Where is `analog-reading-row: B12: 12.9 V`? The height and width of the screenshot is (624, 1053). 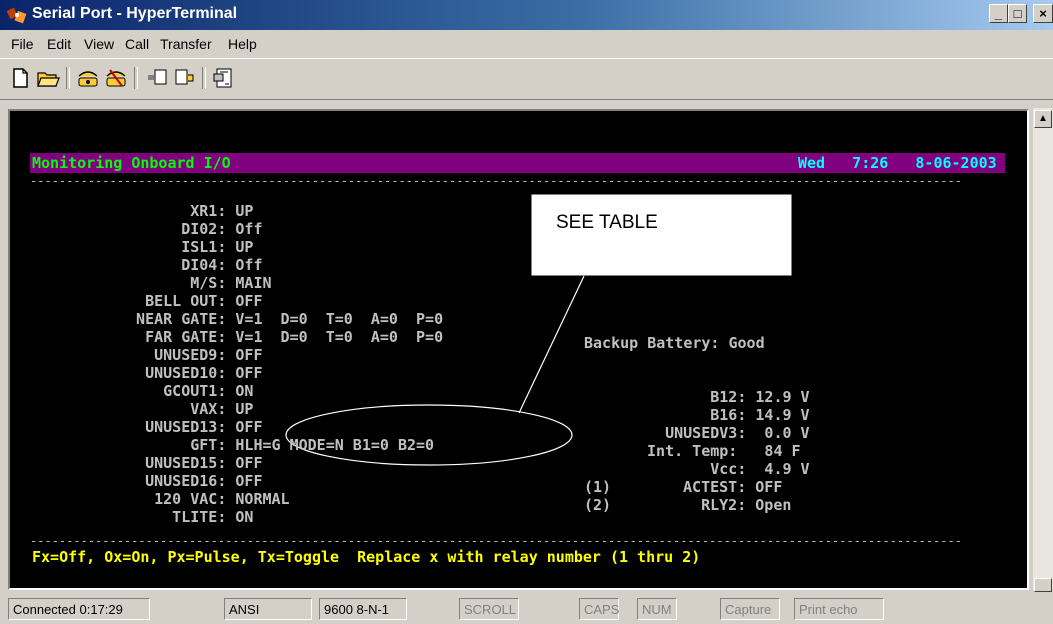
analog-reading-row: B12: 12.9 V is located at coordinates (724, 397).